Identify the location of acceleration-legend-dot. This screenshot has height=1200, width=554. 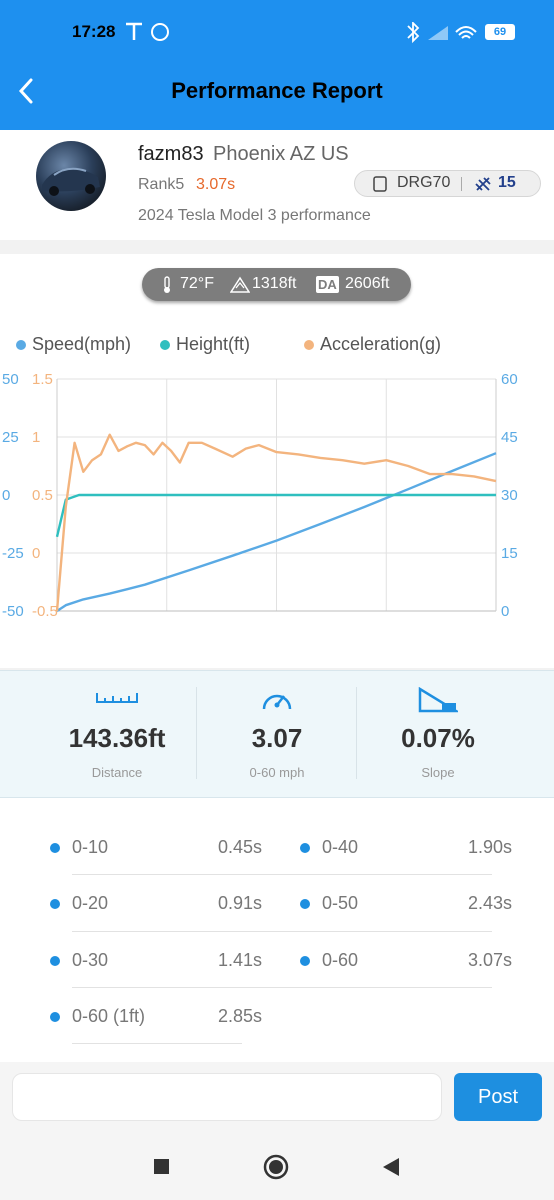
(309, 345).